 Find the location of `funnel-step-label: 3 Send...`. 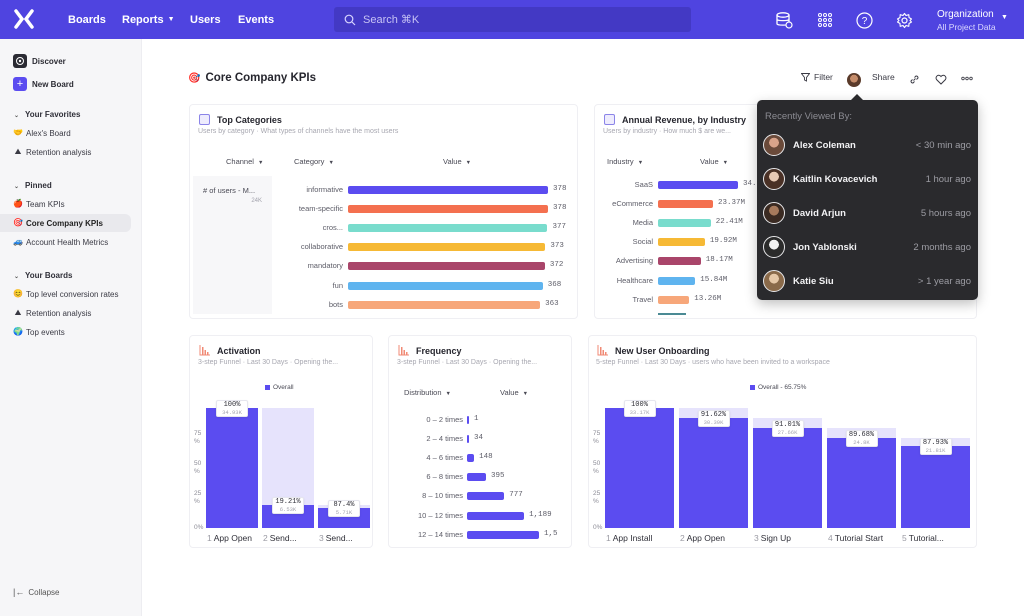

funnel-step-label: 3 Send... is located at coordinates (336, 538).